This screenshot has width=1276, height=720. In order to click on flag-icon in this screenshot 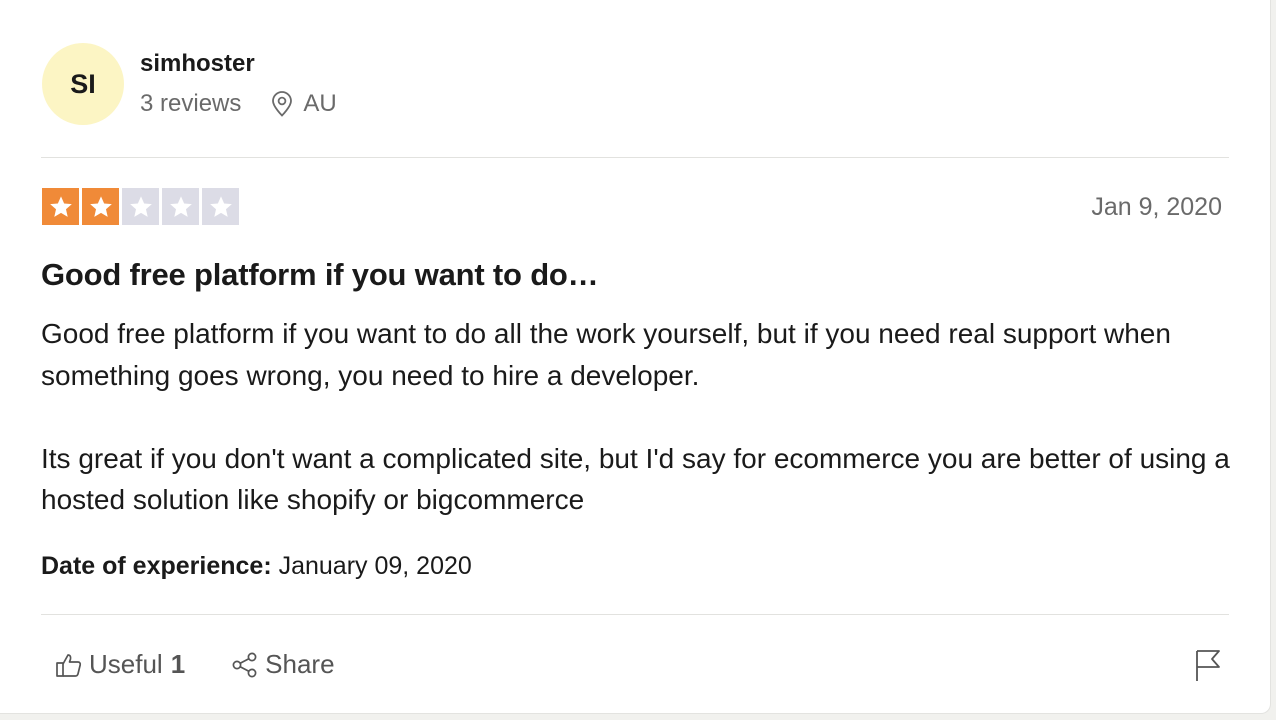, I will do `click(1208, 667)`.